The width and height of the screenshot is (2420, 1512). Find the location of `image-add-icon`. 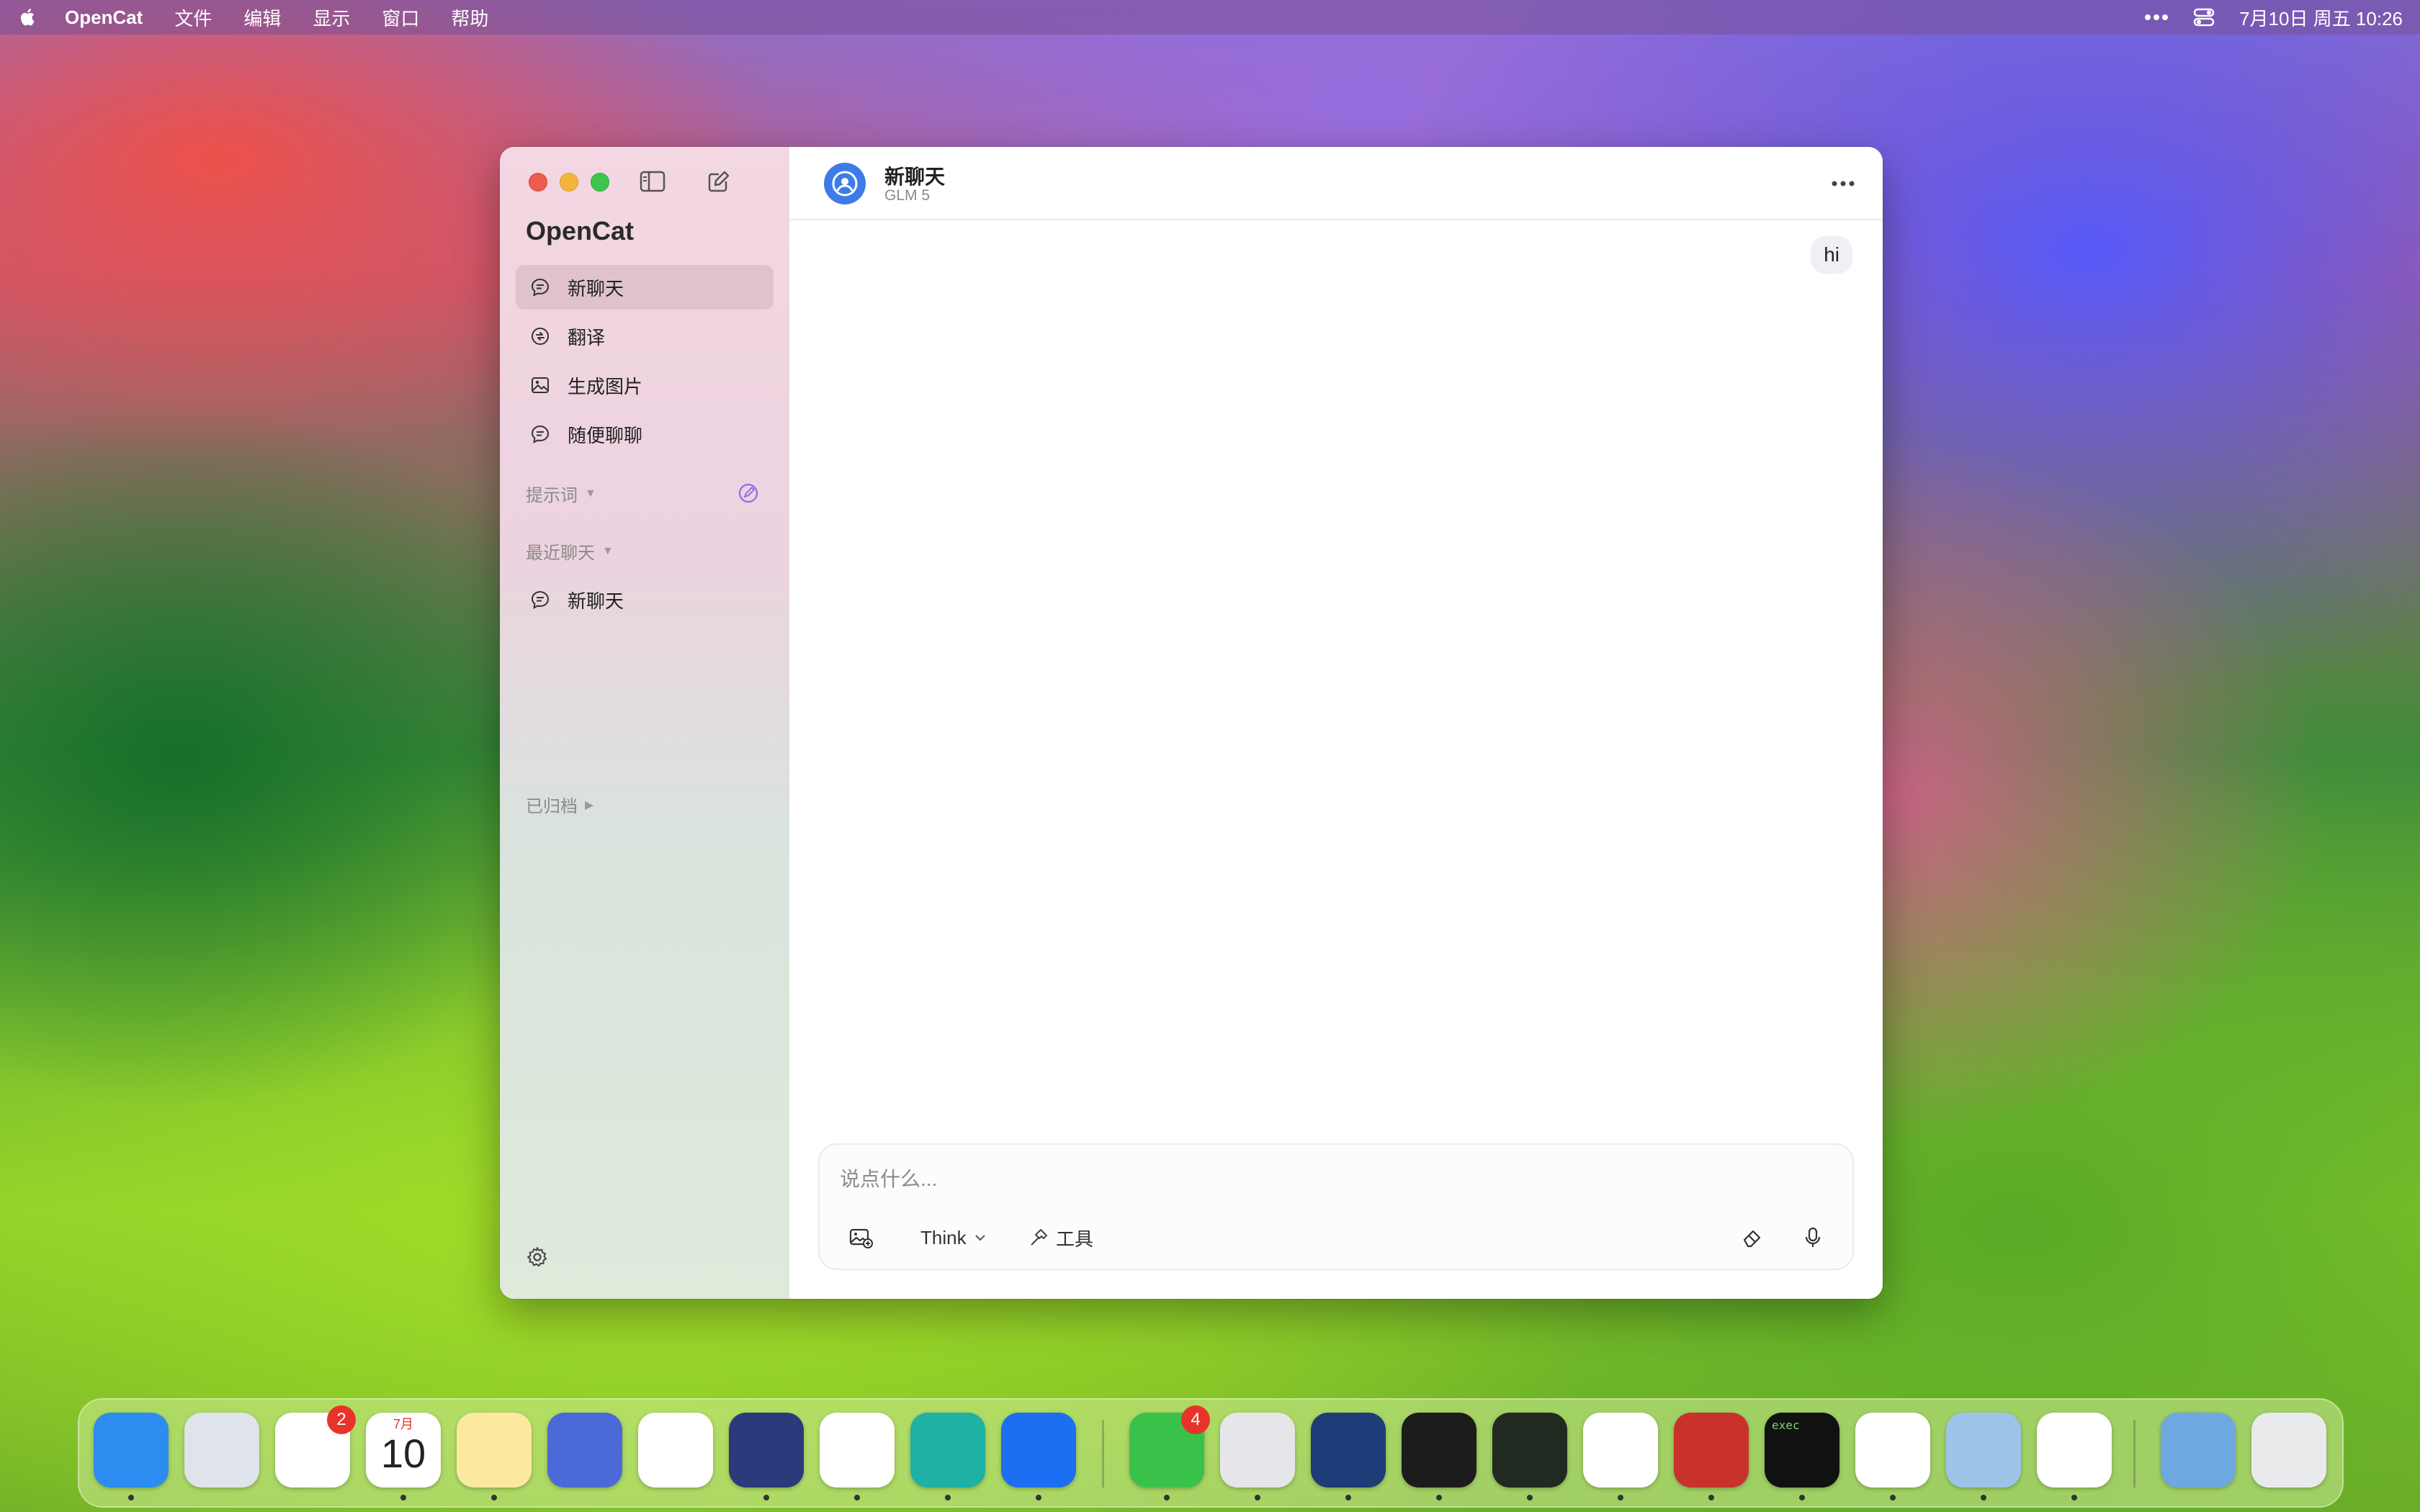

image-add-icon is located at coordinates (861, 1238).